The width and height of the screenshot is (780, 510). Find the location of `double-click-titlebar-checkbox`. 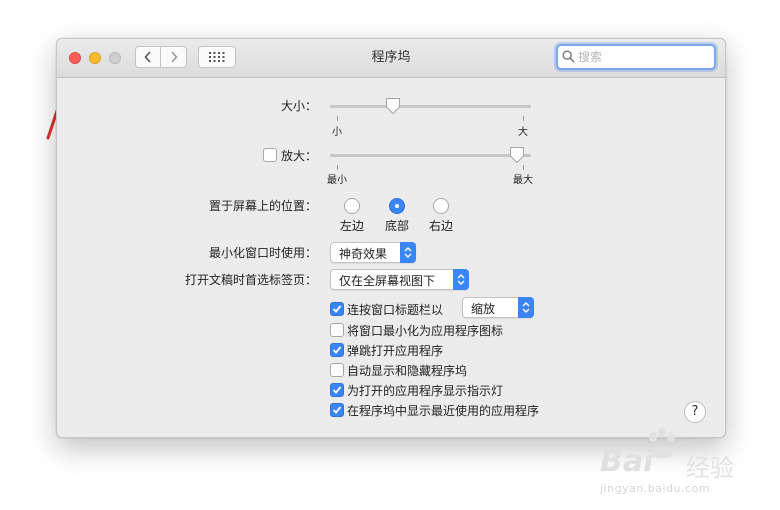

double-click-titlebar-checkbox is located at coordinates (337, 309).